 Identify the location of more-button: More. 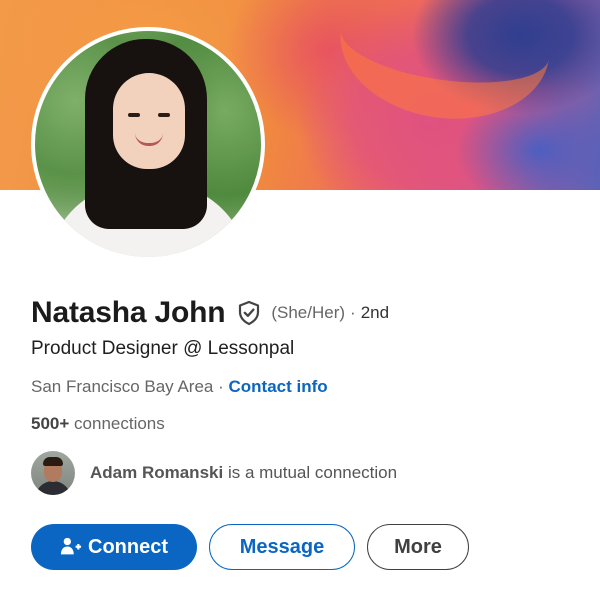
(418, 547).